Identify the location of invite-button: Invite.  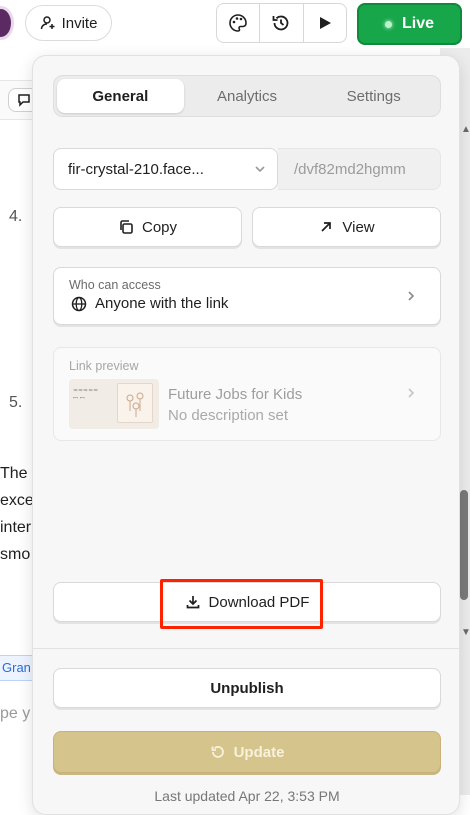
(68, 23).